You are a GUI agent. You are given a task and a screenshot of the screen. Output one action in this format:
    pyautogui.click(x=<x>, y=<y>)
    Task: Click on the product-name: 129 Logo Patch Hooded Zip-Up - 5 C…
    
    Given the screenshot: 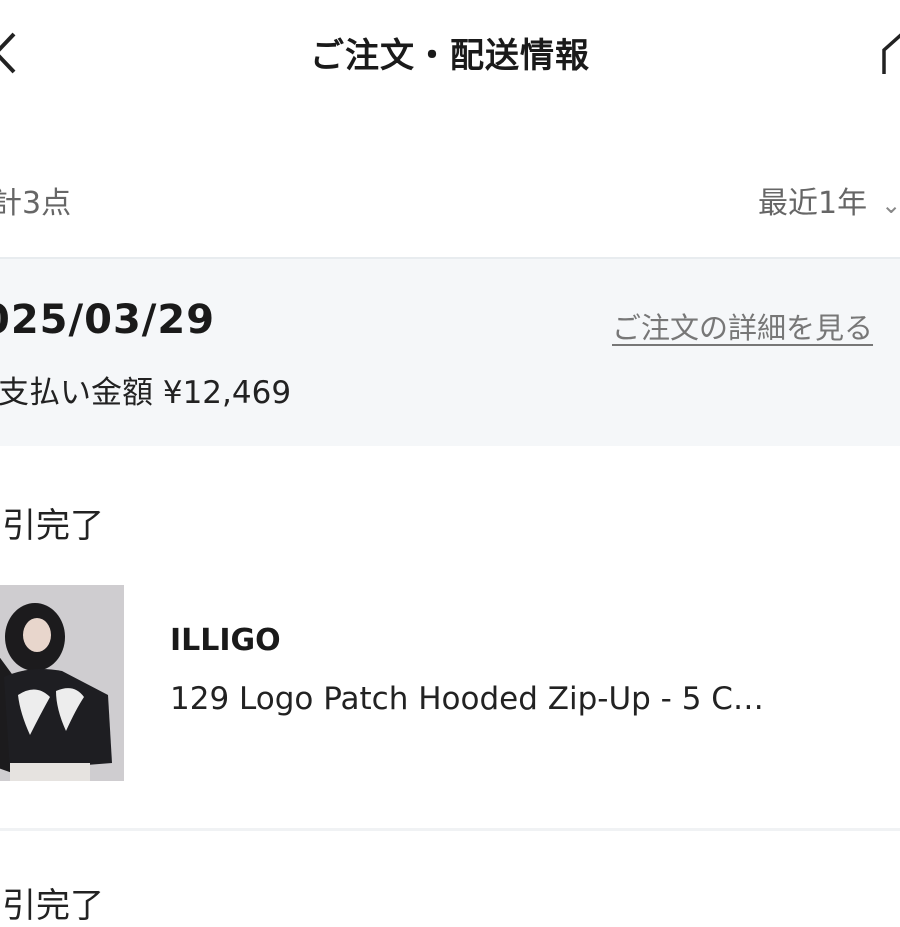 What is the action you would take?
    pyautogui.click(x=467, y=699)
    